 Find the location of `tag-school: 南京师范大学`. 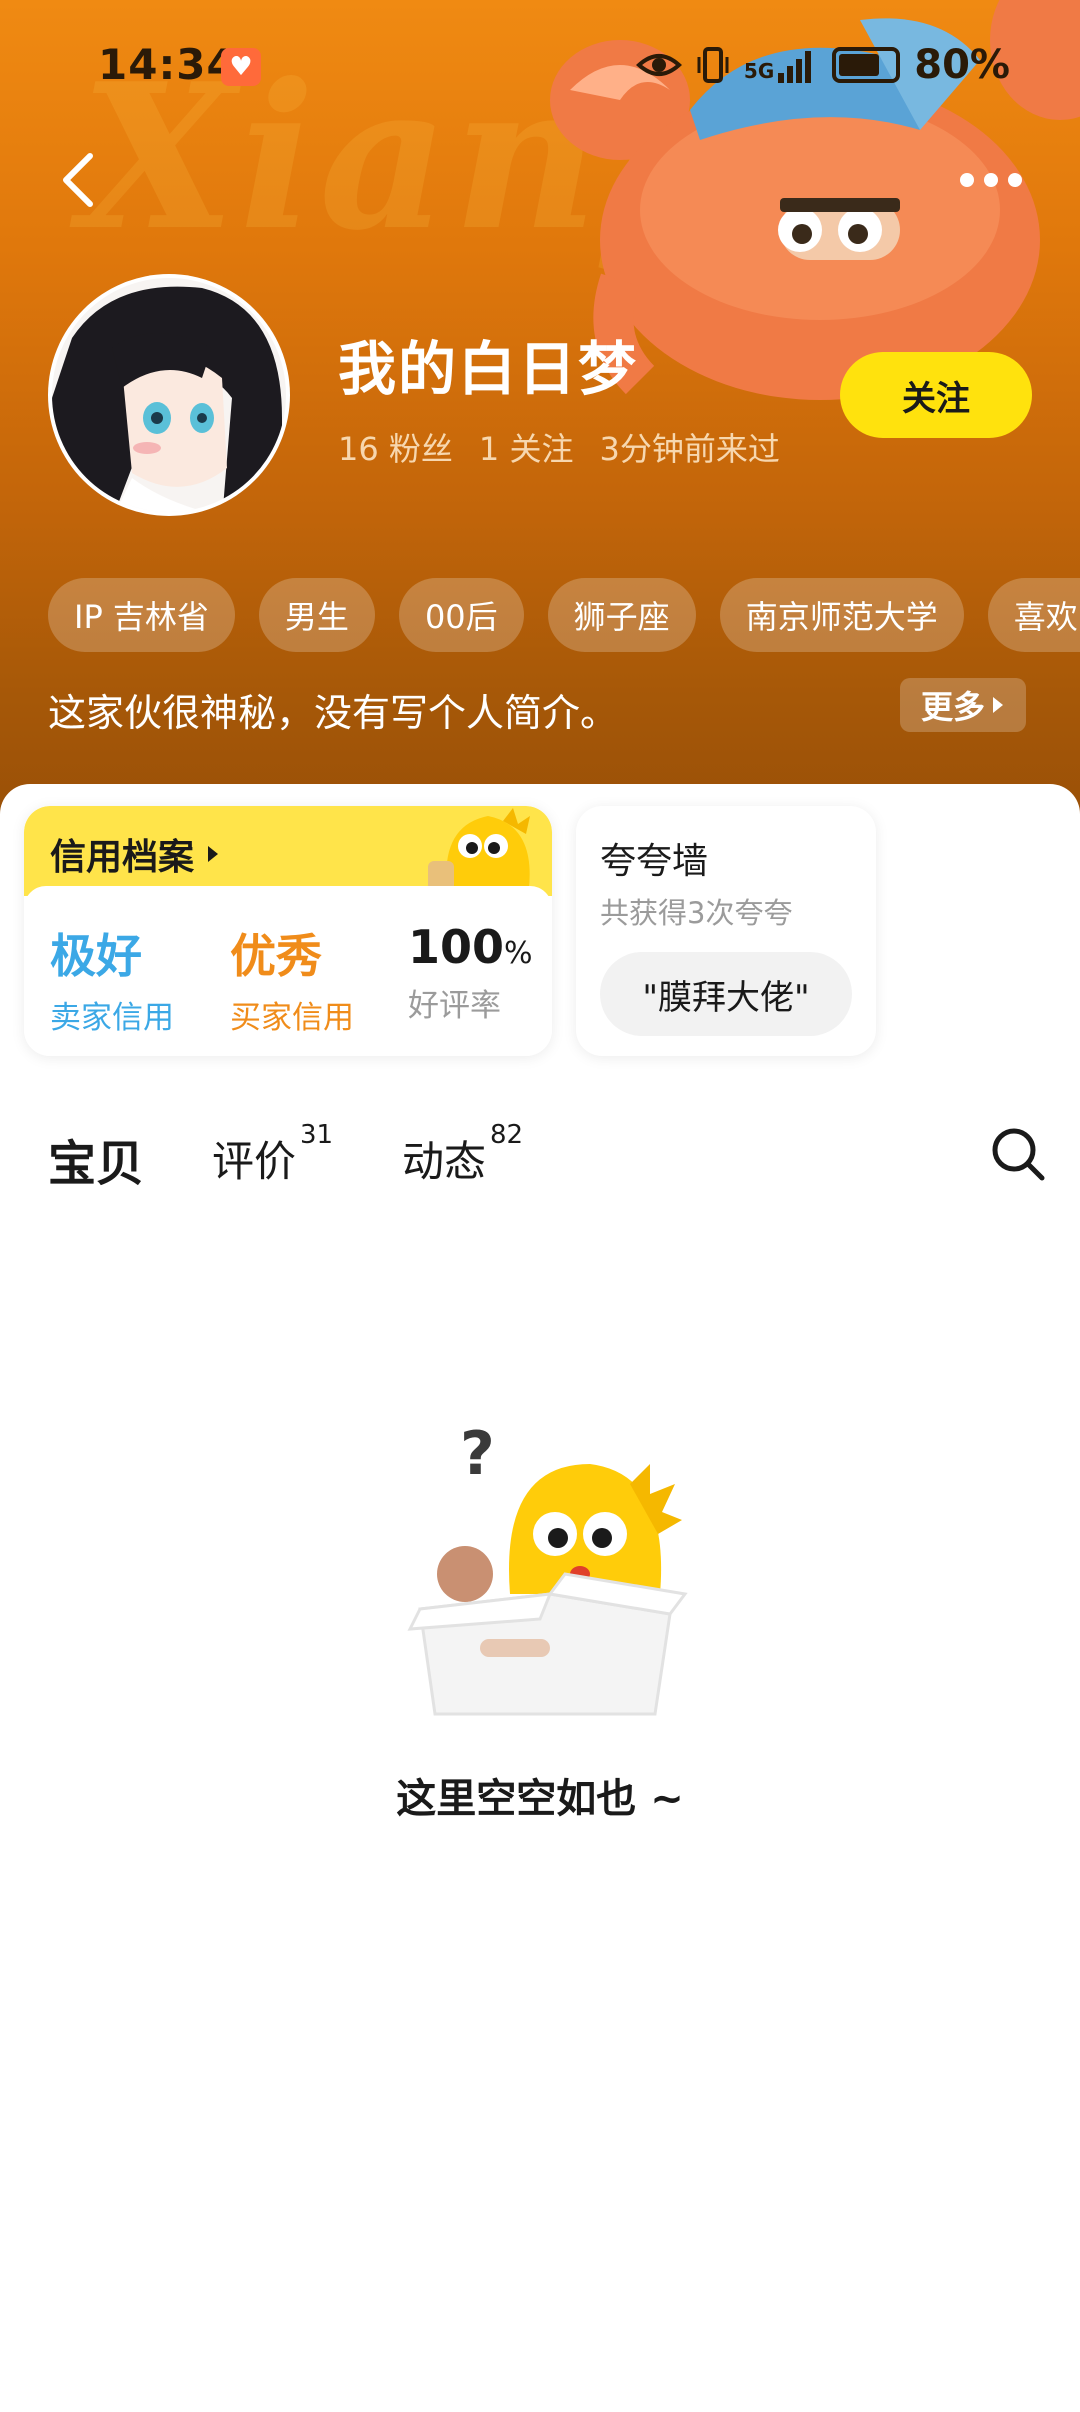

tag-school: 南京师范大学 is located at coordinates (841, 615).